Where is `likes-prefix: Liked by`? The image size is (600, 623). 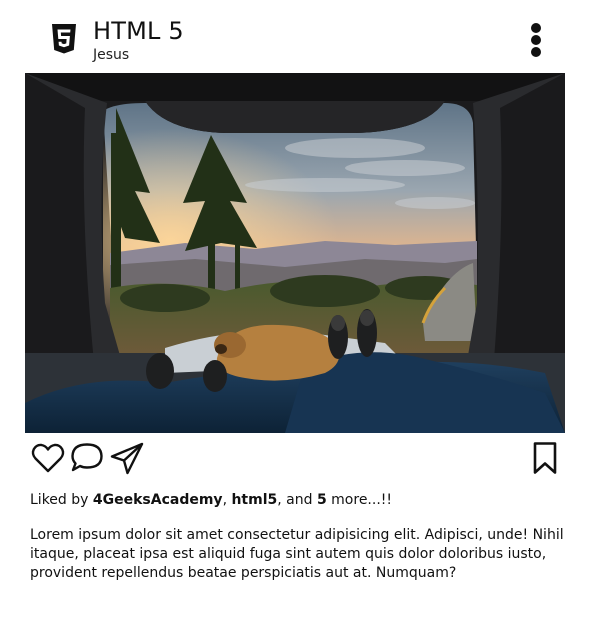 likes-prefix: Liked by is located at coordinates (61, 500).